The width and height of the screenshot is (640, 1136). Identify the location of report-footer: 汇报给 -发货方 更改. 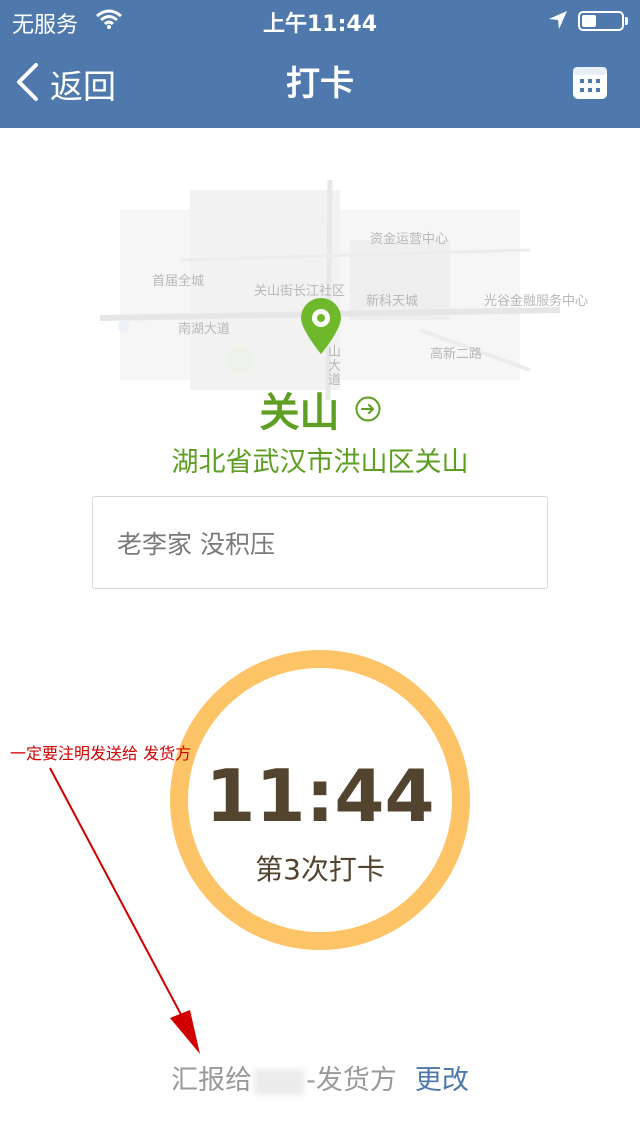
(320, 1077).